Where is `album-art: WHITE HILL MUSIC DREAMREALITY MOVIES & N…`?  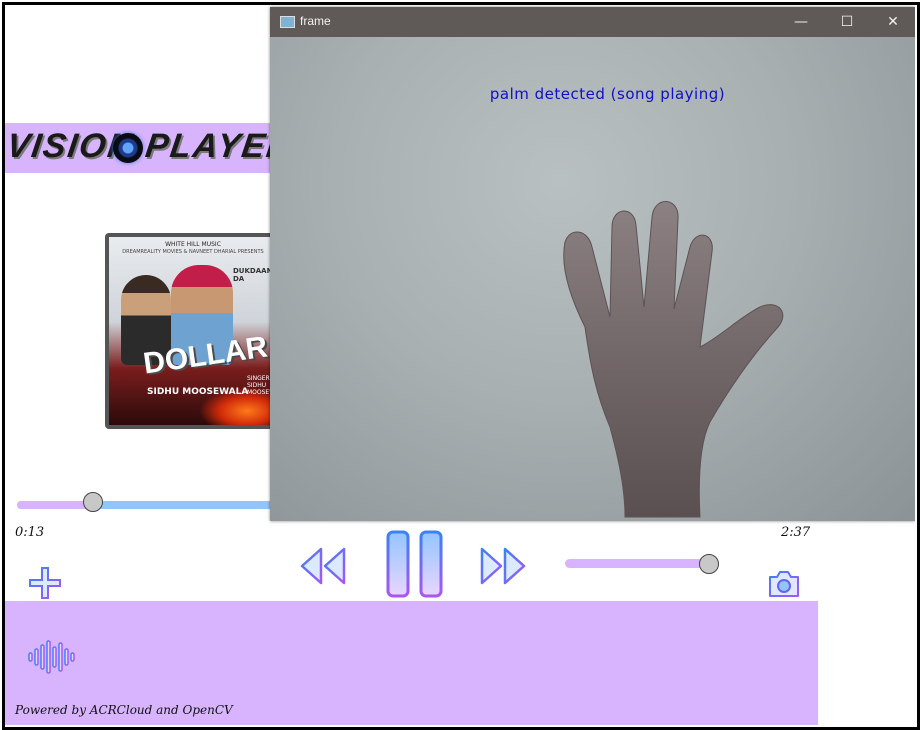 album-art: WHITE HILL MUSIC DREAMREALITY MOVIES & N… is located at coordinates (193, 331).